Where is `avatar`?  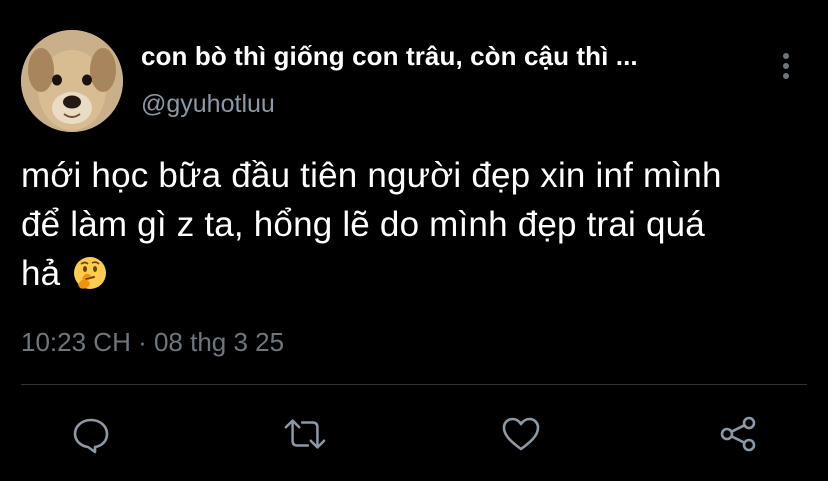 avatar is located at coordinates (72, 81).